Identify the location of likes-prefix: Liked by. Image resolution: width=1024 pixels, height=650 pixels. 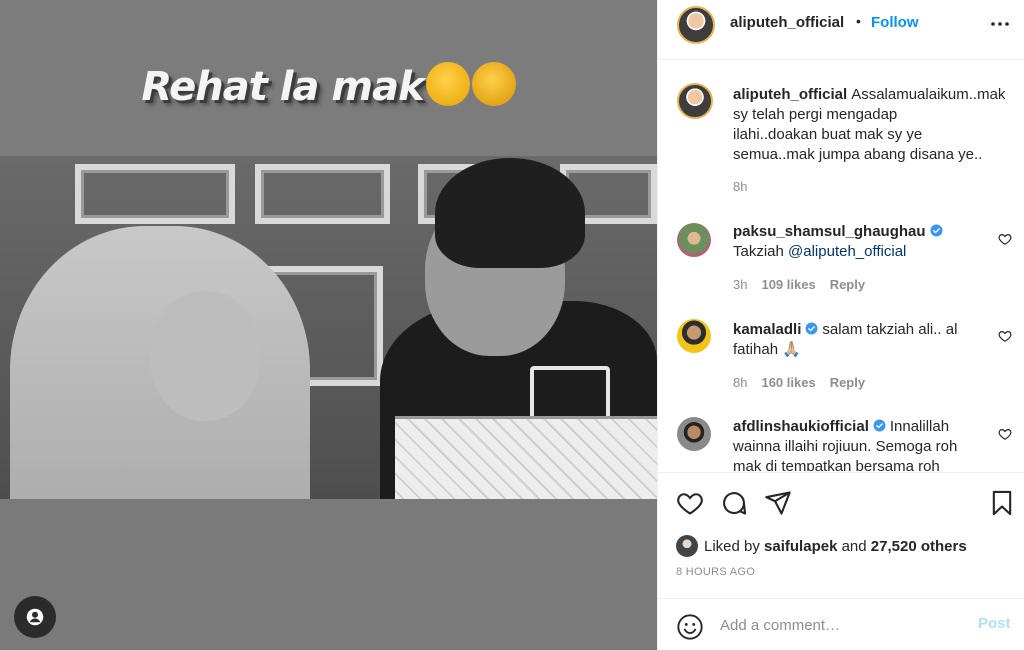
(732, 546).